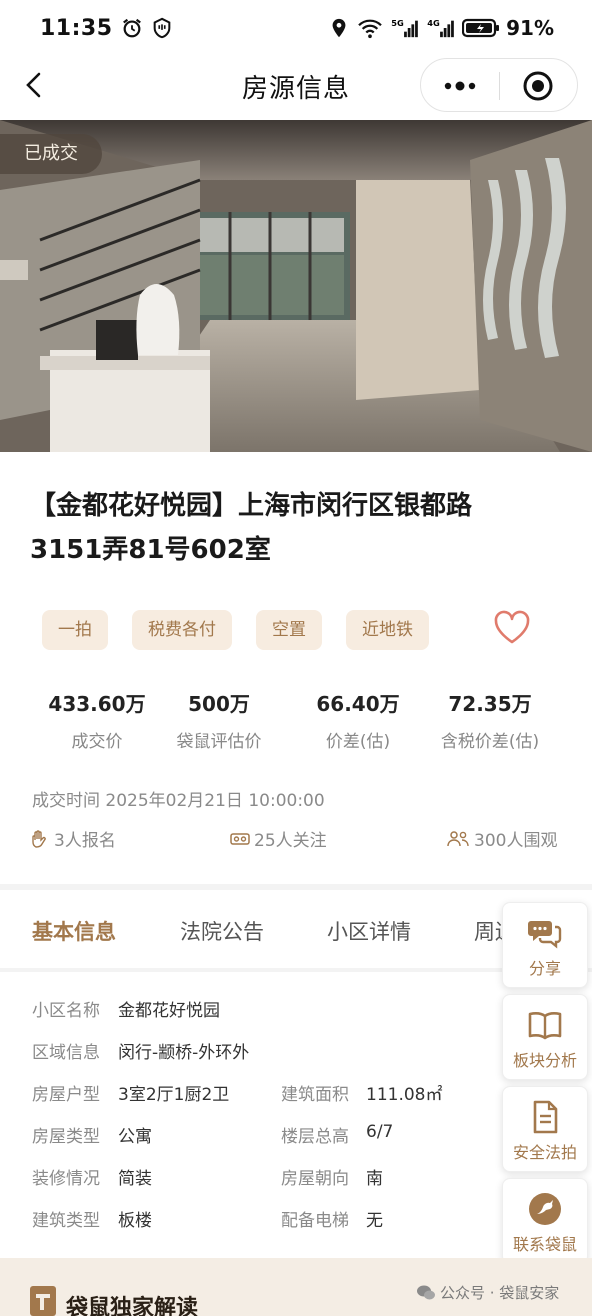  Describe the element at coordinates (374, 1221) in the screenshot. I see `elevator-value: 无` at that location.